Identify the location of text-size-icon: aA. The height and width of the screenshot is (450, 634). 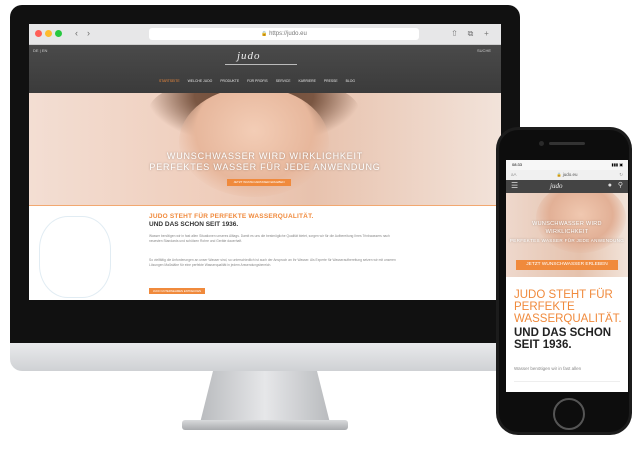
(514, 175).